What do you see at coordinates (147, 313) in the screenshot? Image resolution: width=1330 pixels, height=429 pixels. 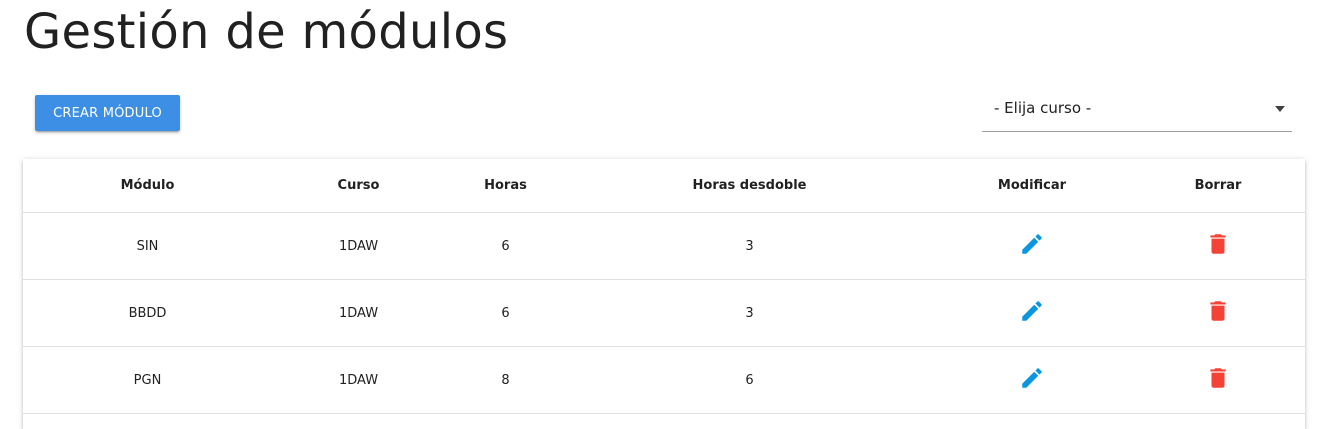 I see `cell-modulo: BBDD` at bounding box center [147, 313].